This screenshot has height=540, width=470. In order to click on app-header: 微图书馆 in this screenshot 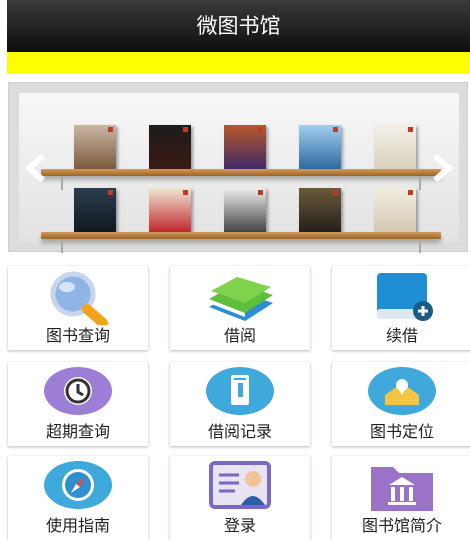, I will do `click(238, 26)`.